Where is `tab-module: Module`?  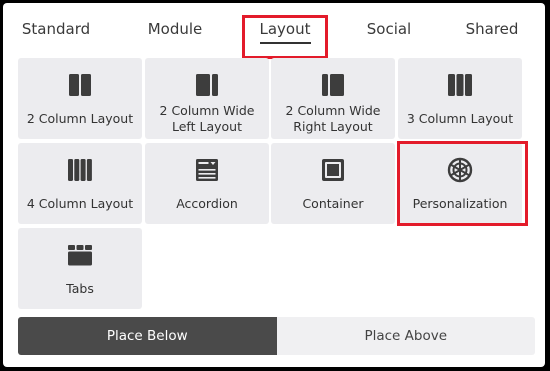
tab-module: Module is located at coordinates (175, 29).